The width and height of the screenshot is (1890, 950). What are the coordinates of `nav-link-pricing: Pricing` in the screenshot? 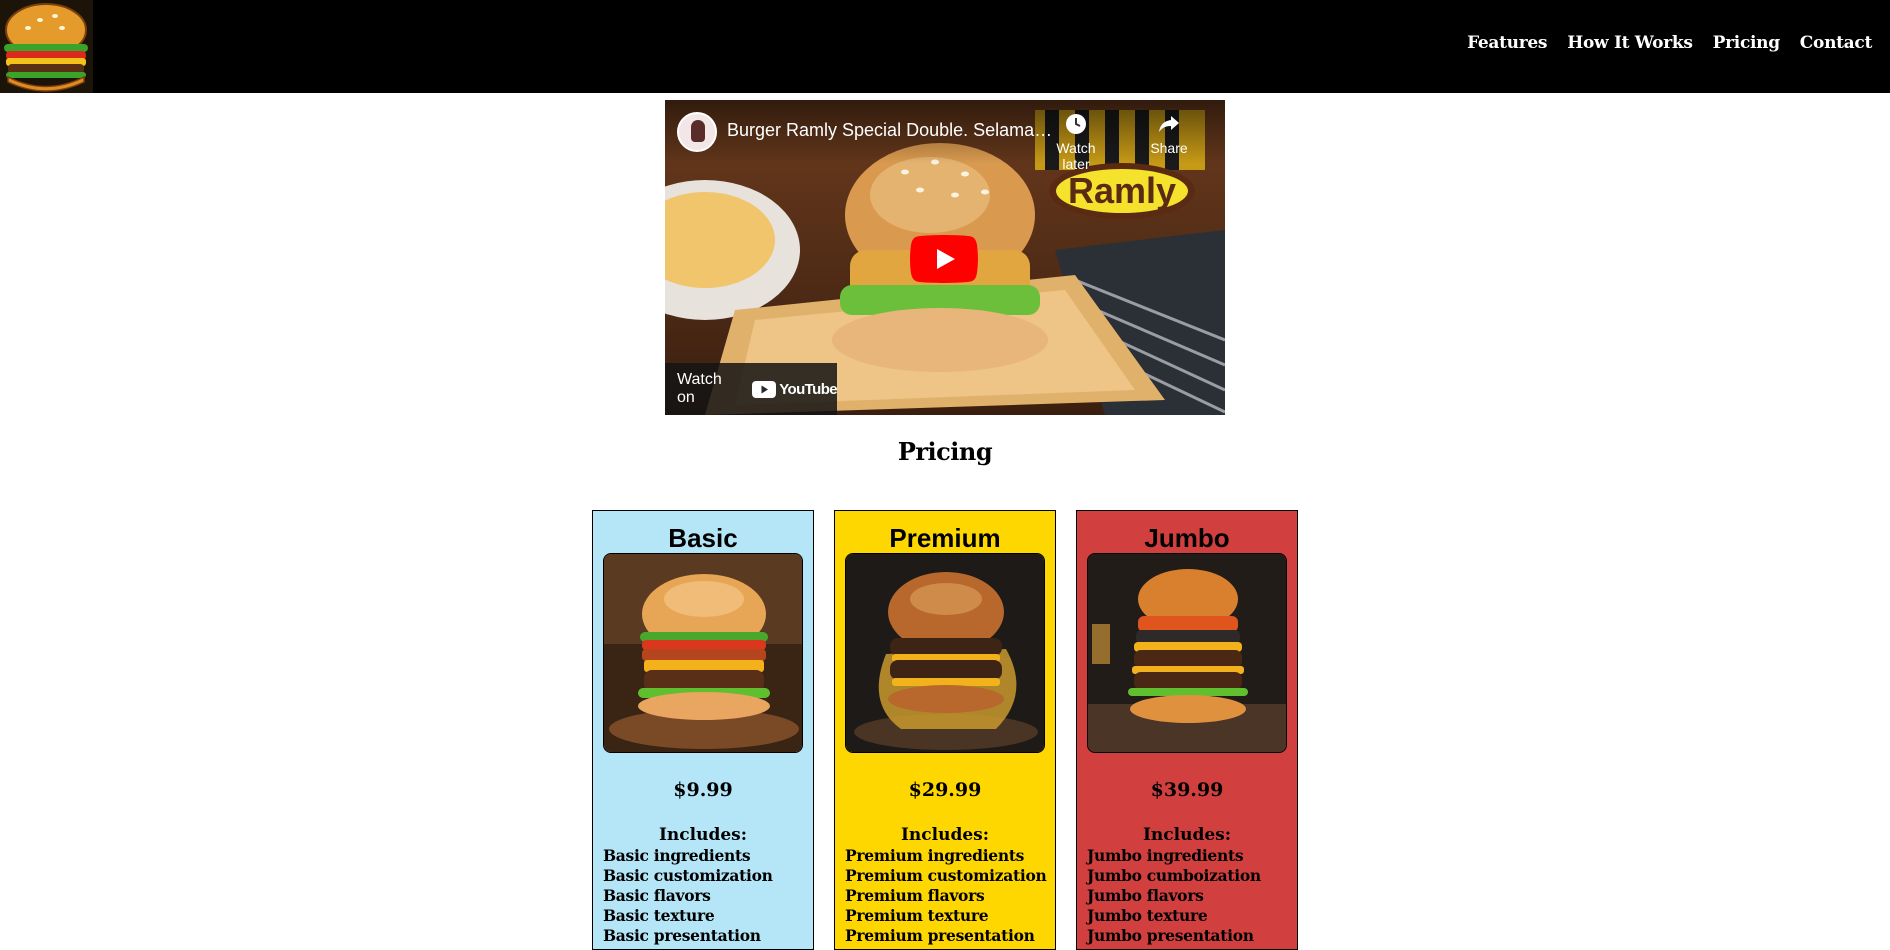 It's located at (1746, 43).